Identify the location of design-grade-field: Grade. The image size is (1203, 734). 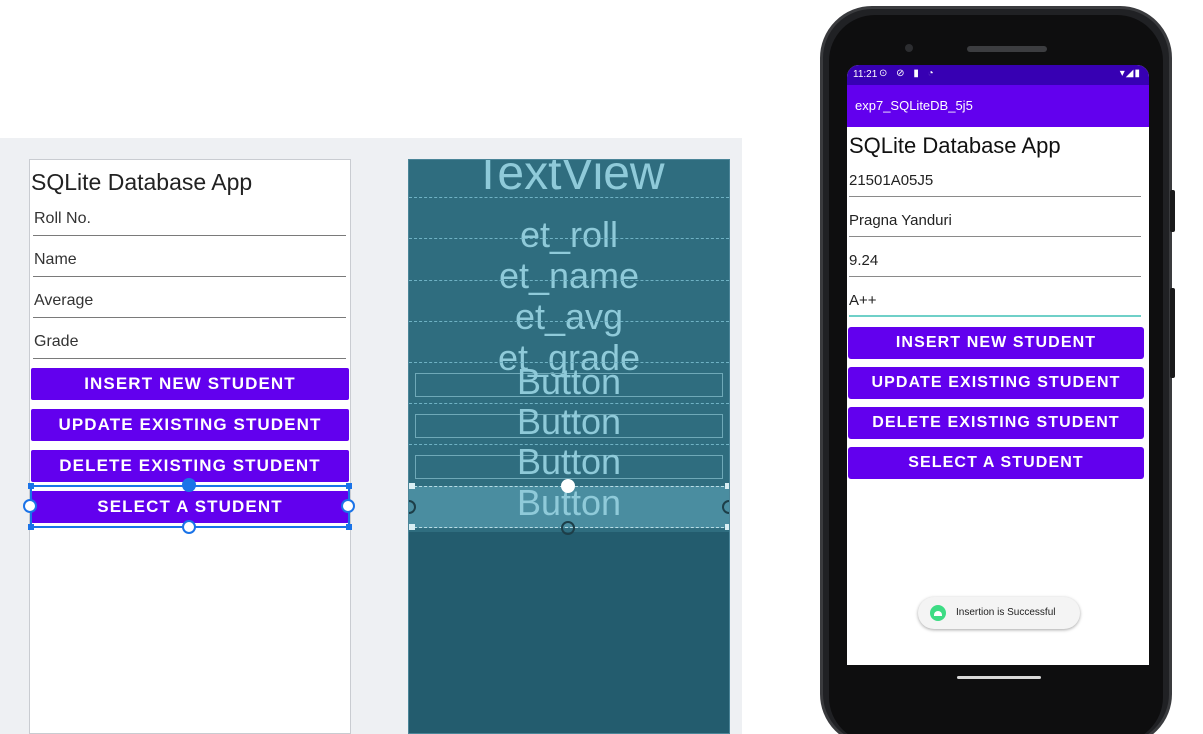
(189, 342).